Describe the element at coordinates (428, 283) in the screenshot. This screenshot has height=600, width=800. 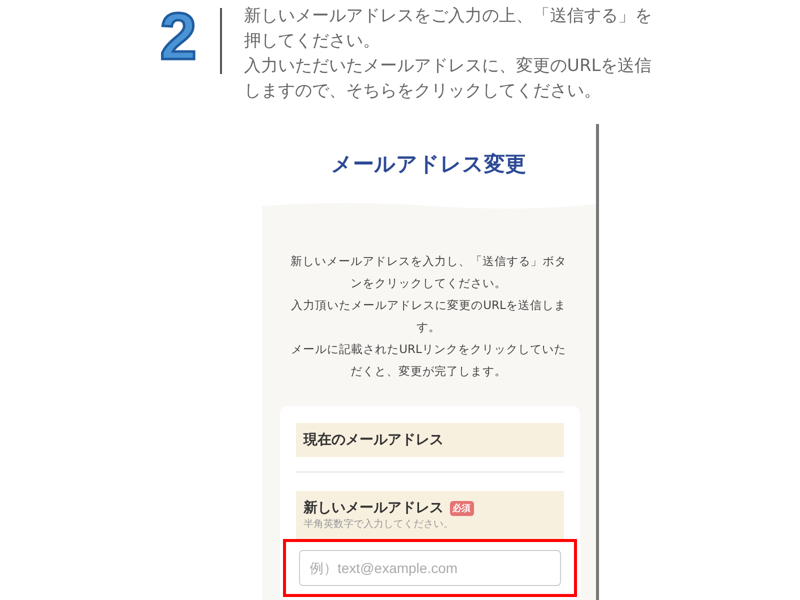
I see `description-text: ンをクリックしてください。` at that location.